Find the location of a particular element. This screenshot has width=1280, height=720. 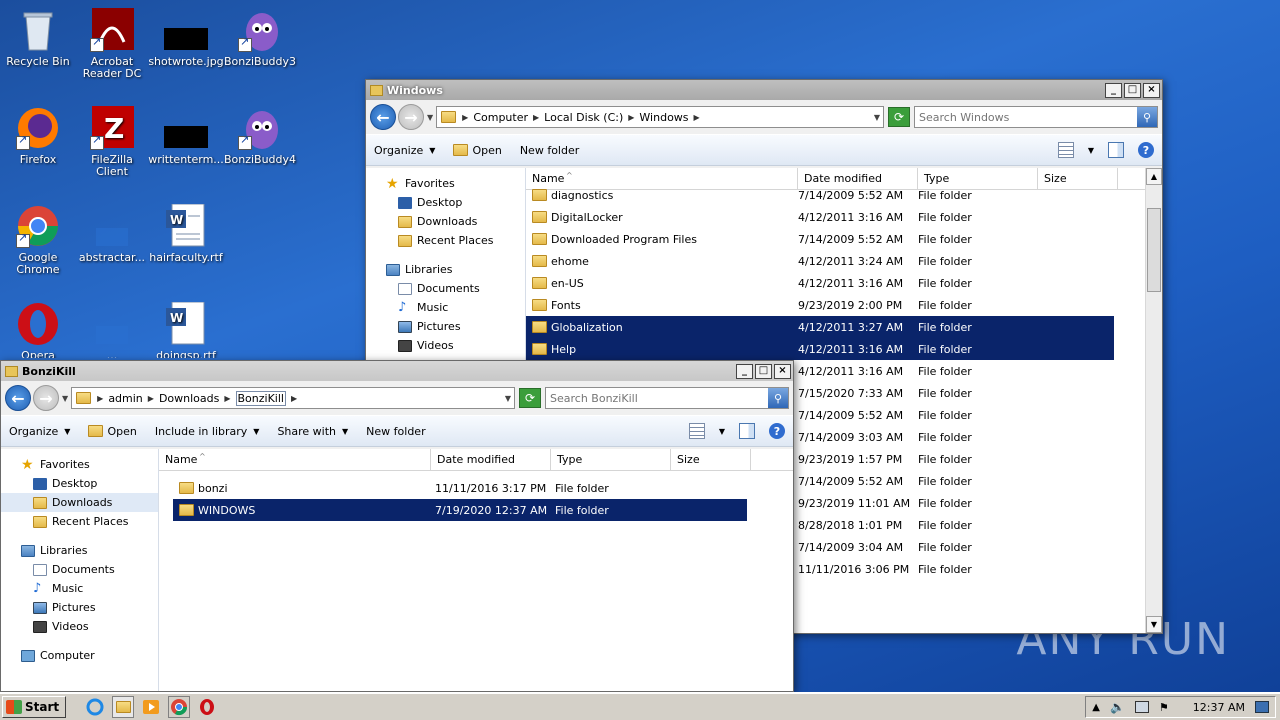

desktop-icon-shotwrote: shotwrote.jpg is located at coordinates (186, 38).